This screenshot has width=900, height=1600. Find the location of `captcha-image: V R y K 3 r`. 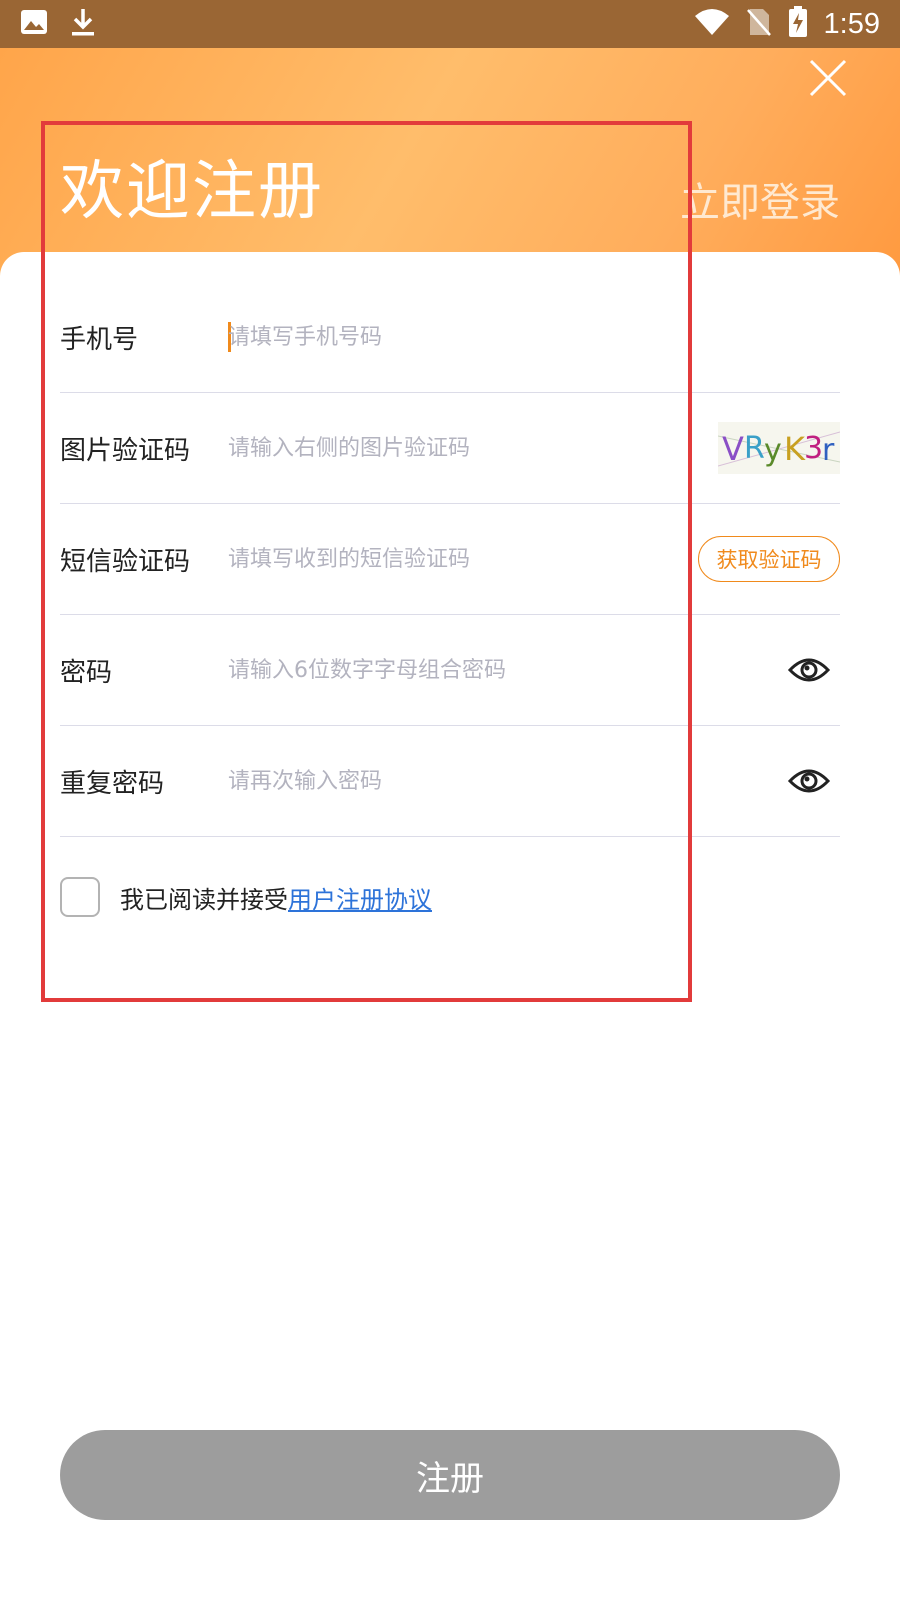

captcha-image: V R y K 3 r is located at coordinates (779, 448).